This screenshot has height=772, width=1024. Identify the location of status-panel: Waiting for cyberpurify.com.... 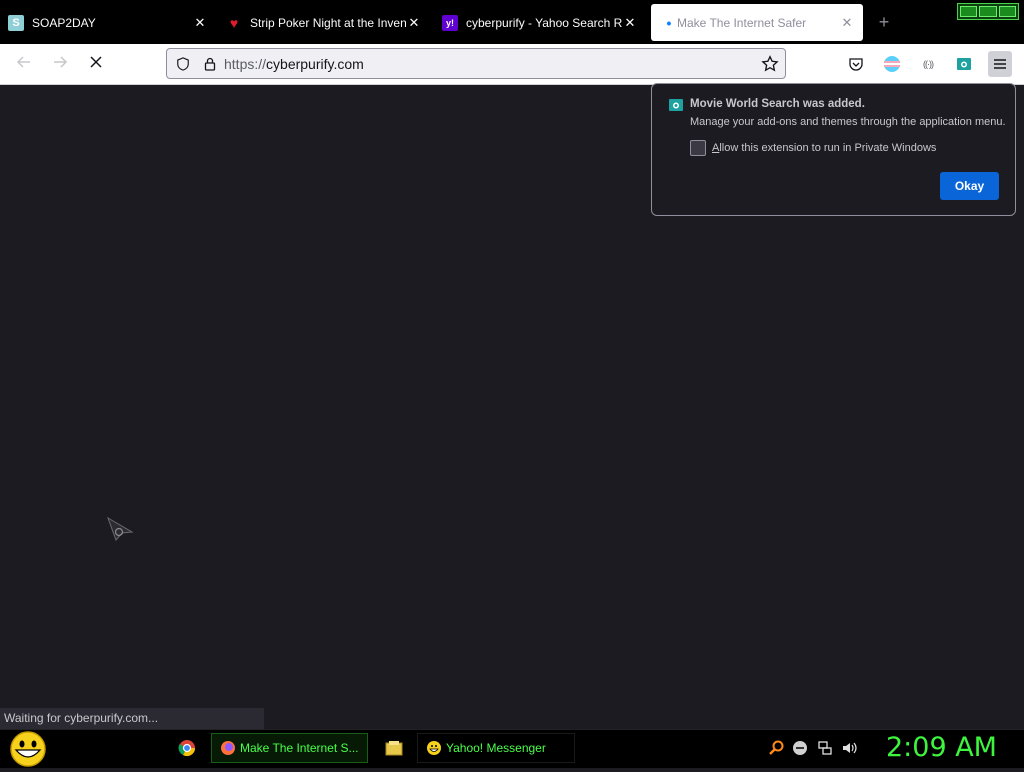
(132, 718).